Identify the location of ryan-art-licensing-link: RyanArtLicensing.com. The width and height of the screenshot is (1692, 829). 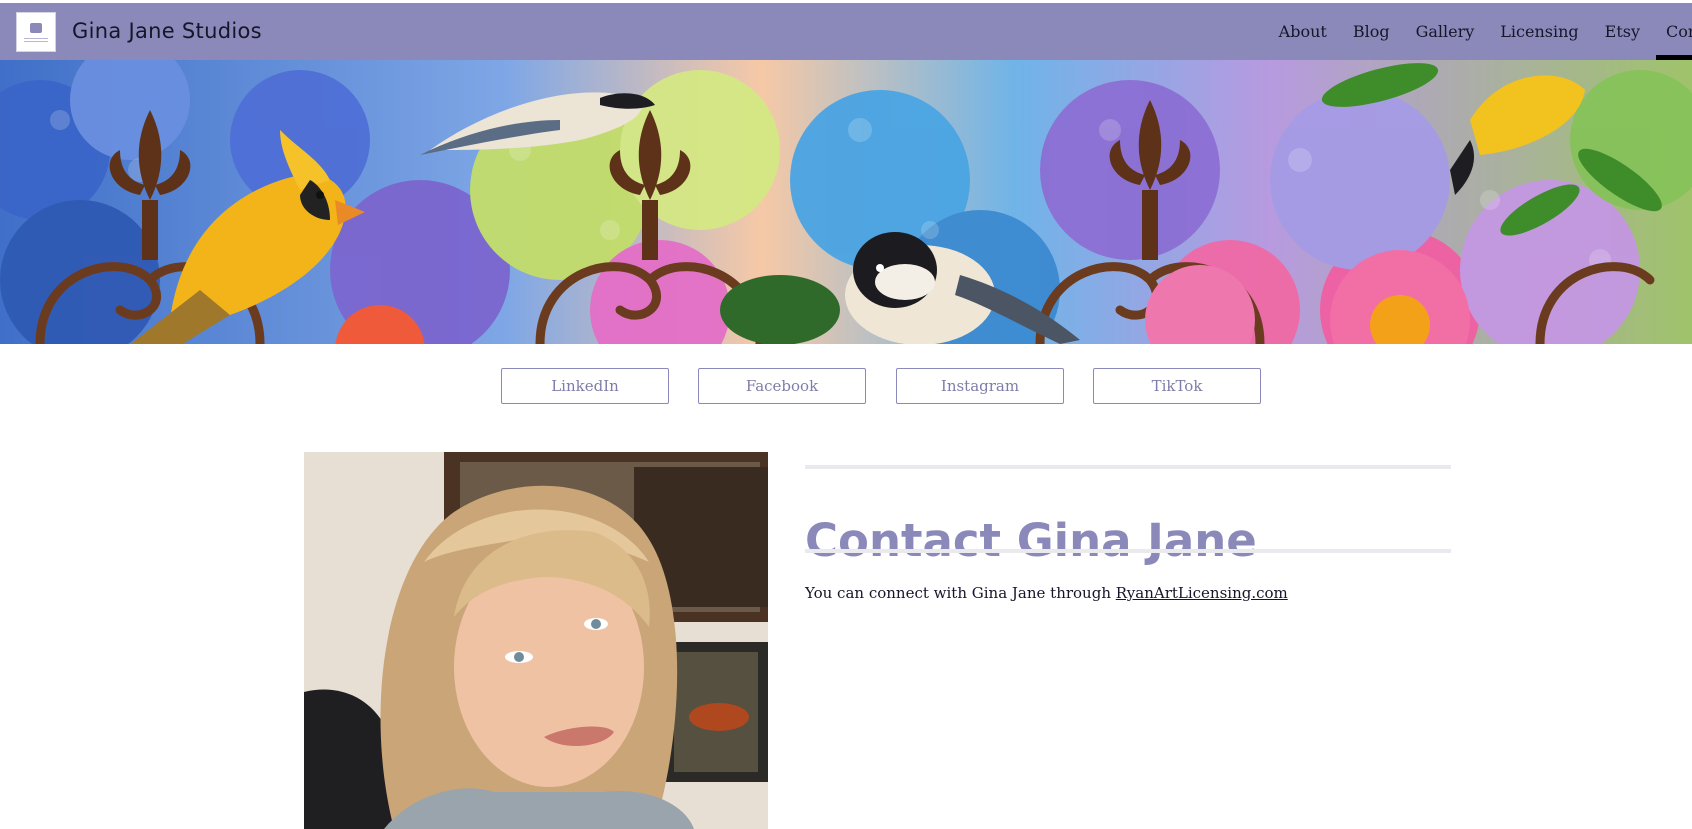
(1202, 593).